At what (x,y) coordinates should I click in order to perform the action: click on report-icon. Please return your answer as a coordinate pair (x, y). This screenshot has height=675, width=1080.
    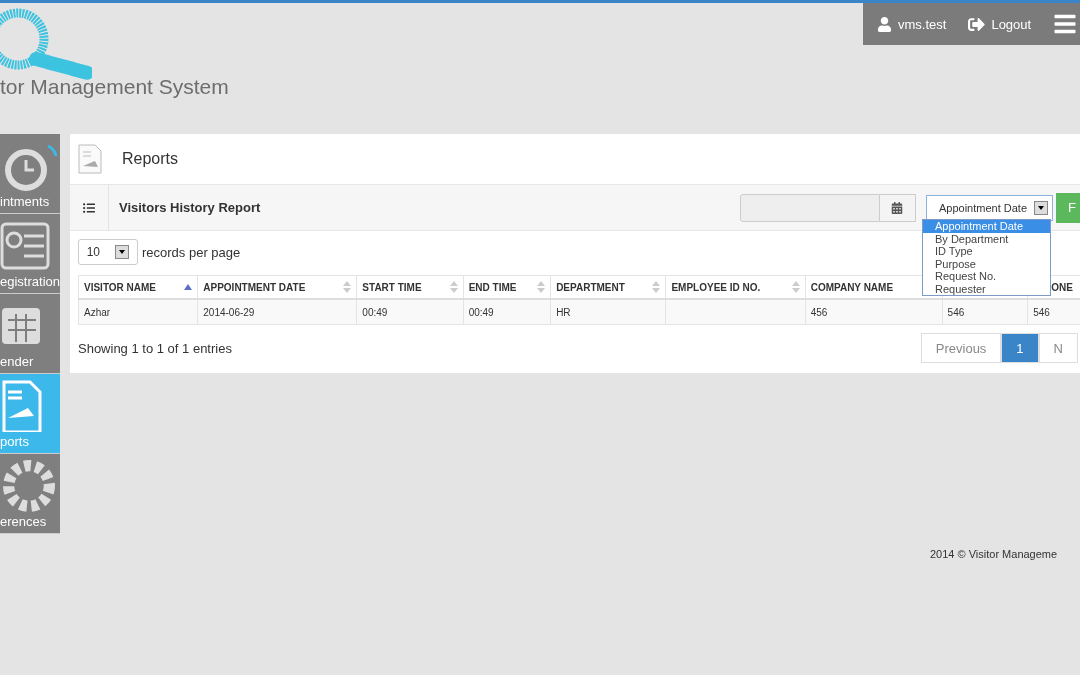
    Looking at the image, I should click on (90, 159).